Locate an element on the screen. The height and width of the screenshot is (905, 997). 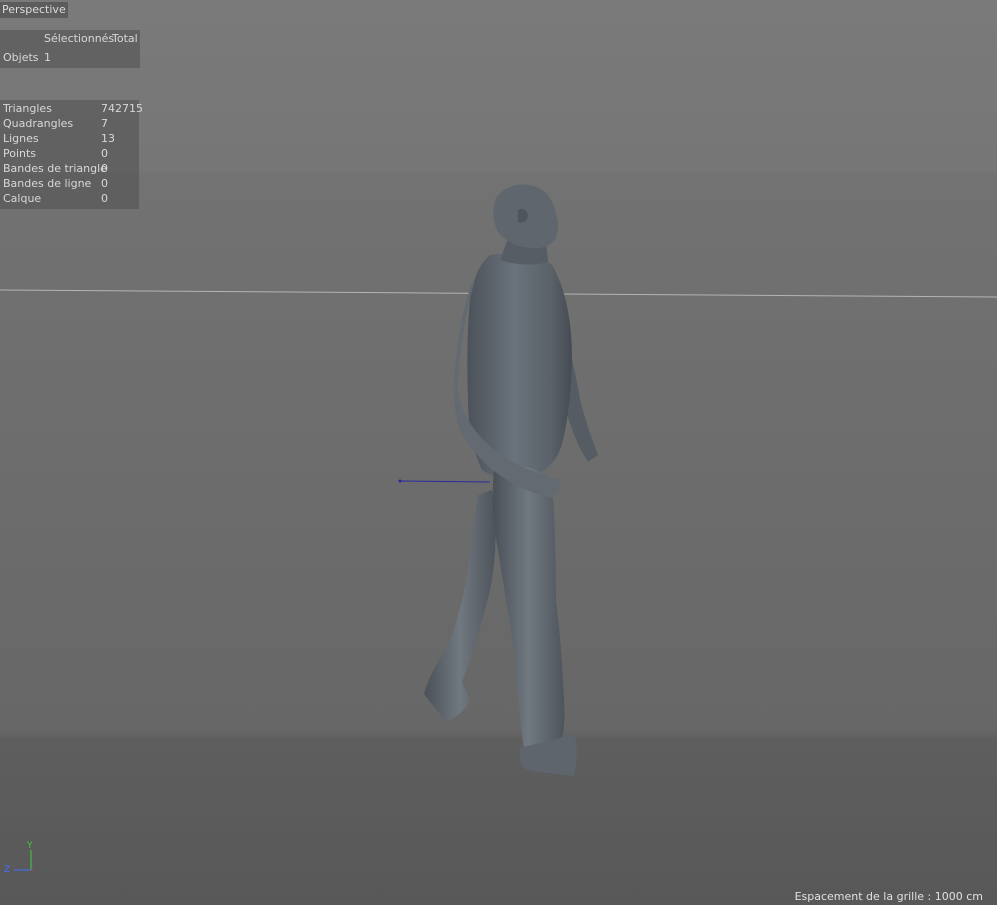
stat-label: Lignes is located at coordinates (21, 138).